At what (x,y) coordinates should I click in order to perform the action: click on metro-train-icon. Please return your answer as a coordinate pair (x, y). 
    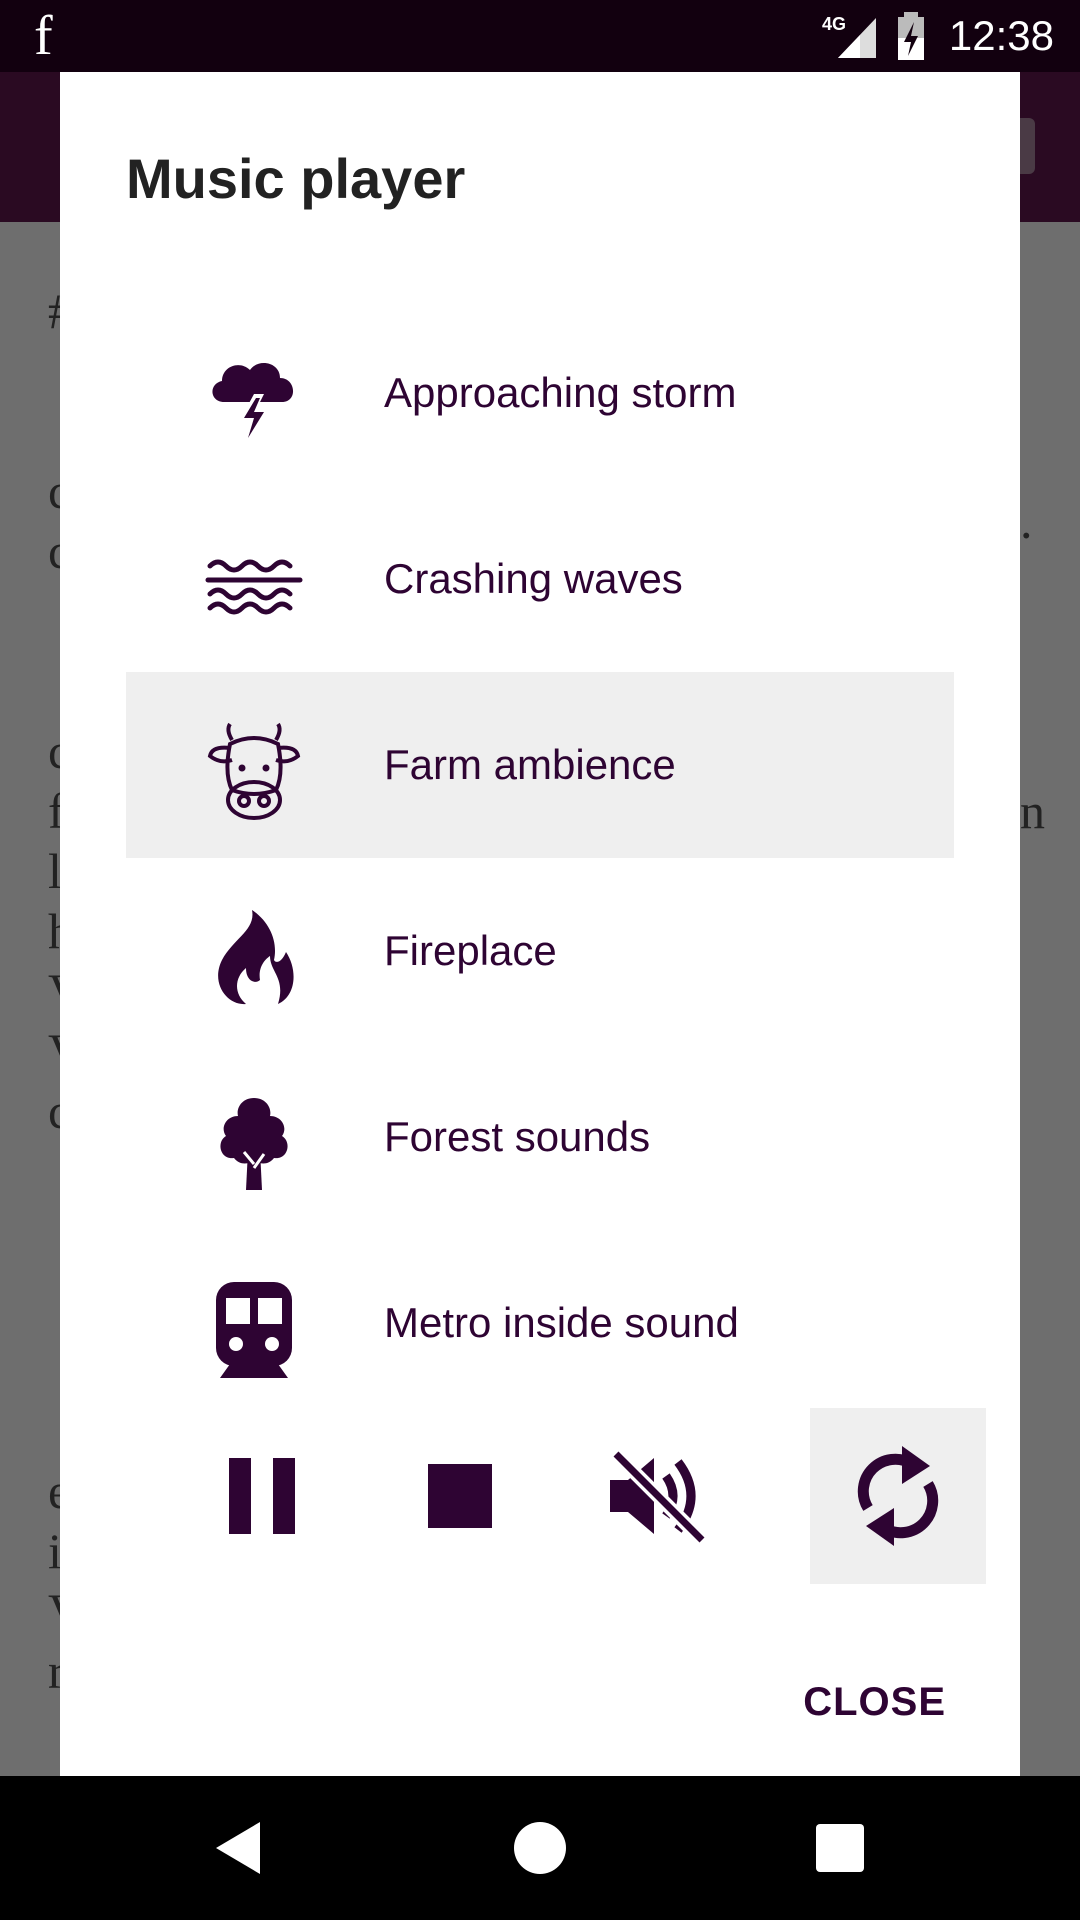
    Looking at the image, I should click on (254, 1330).